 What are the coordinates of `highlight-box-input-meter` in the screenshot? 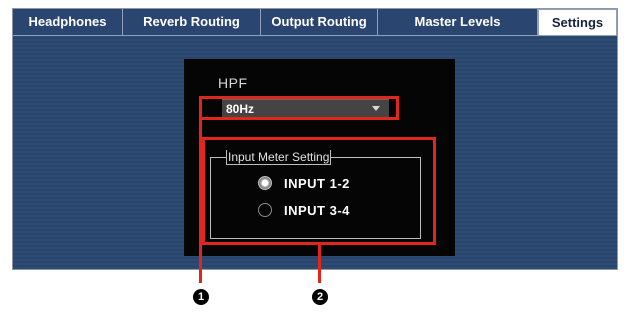 It's located at (319, 191).